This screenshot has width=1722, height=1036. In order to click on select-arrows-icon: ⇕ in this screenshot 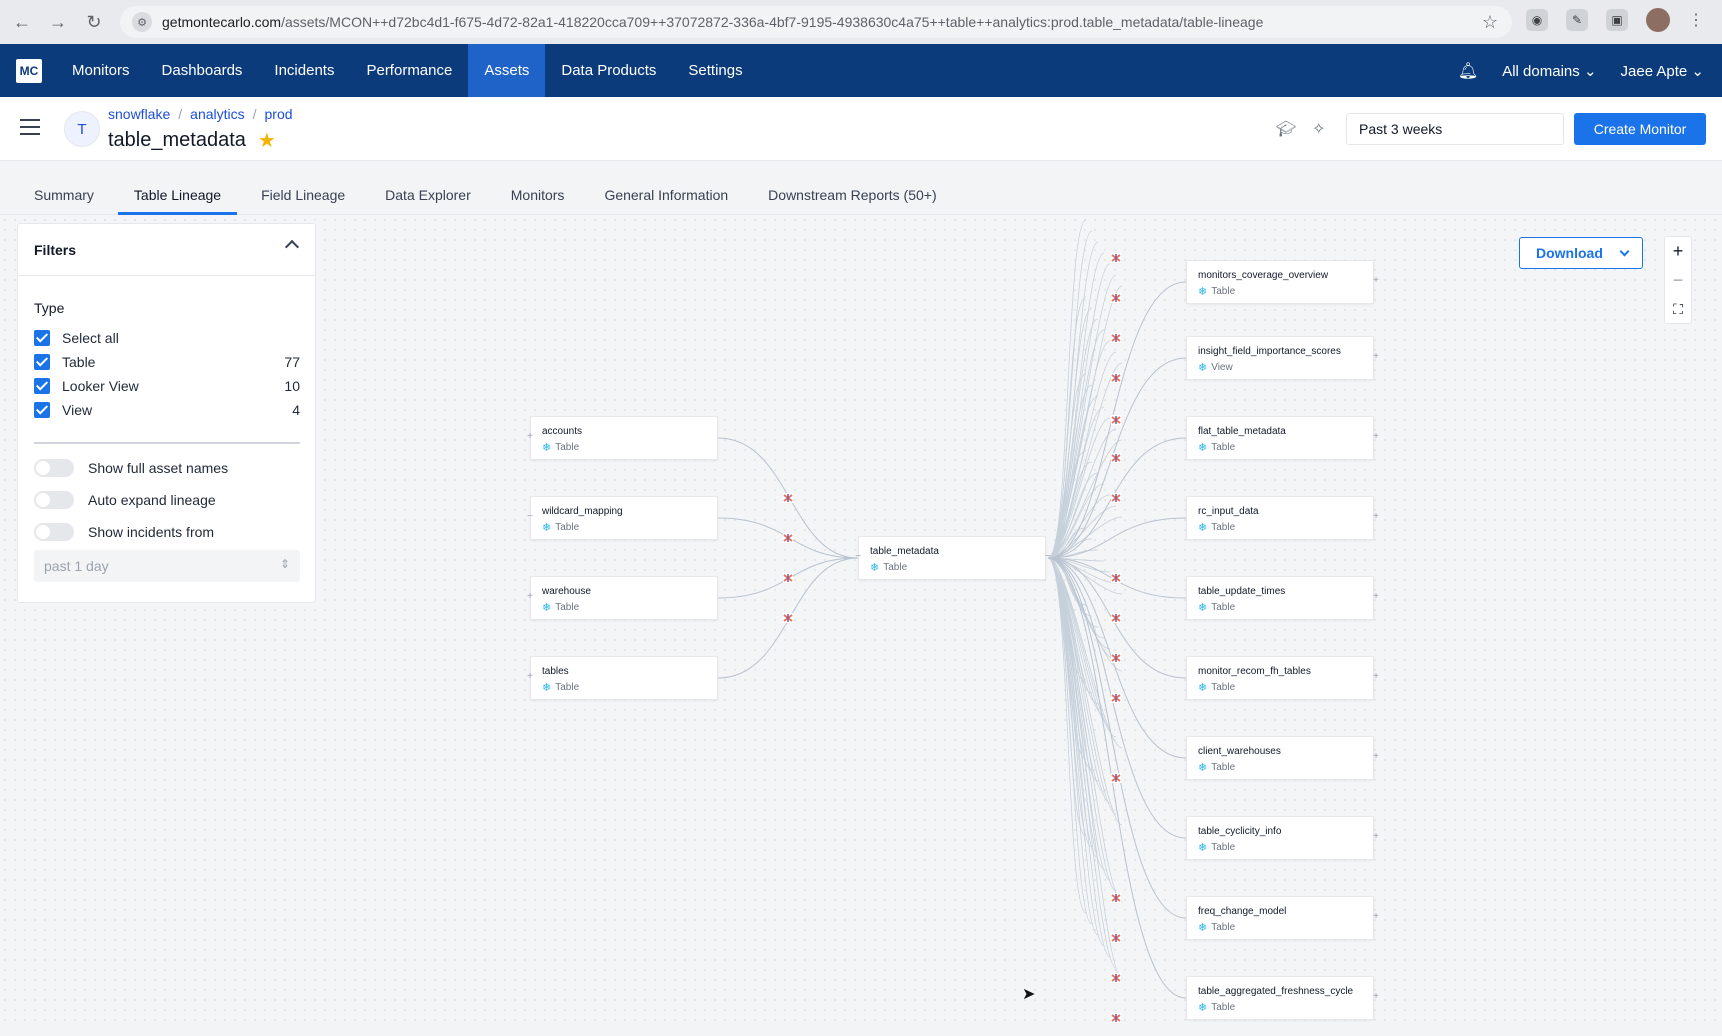, I will do `click(284, 564)`.